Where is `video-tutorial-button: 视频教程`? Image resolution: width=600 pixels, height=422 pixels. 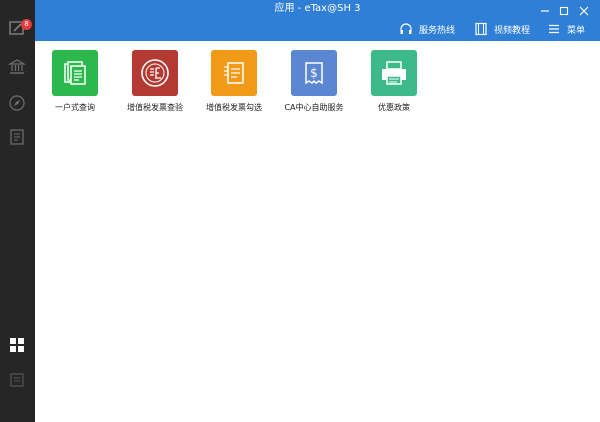
video-tutorial-button: 视频教程 is located at coordinates (502, 29).